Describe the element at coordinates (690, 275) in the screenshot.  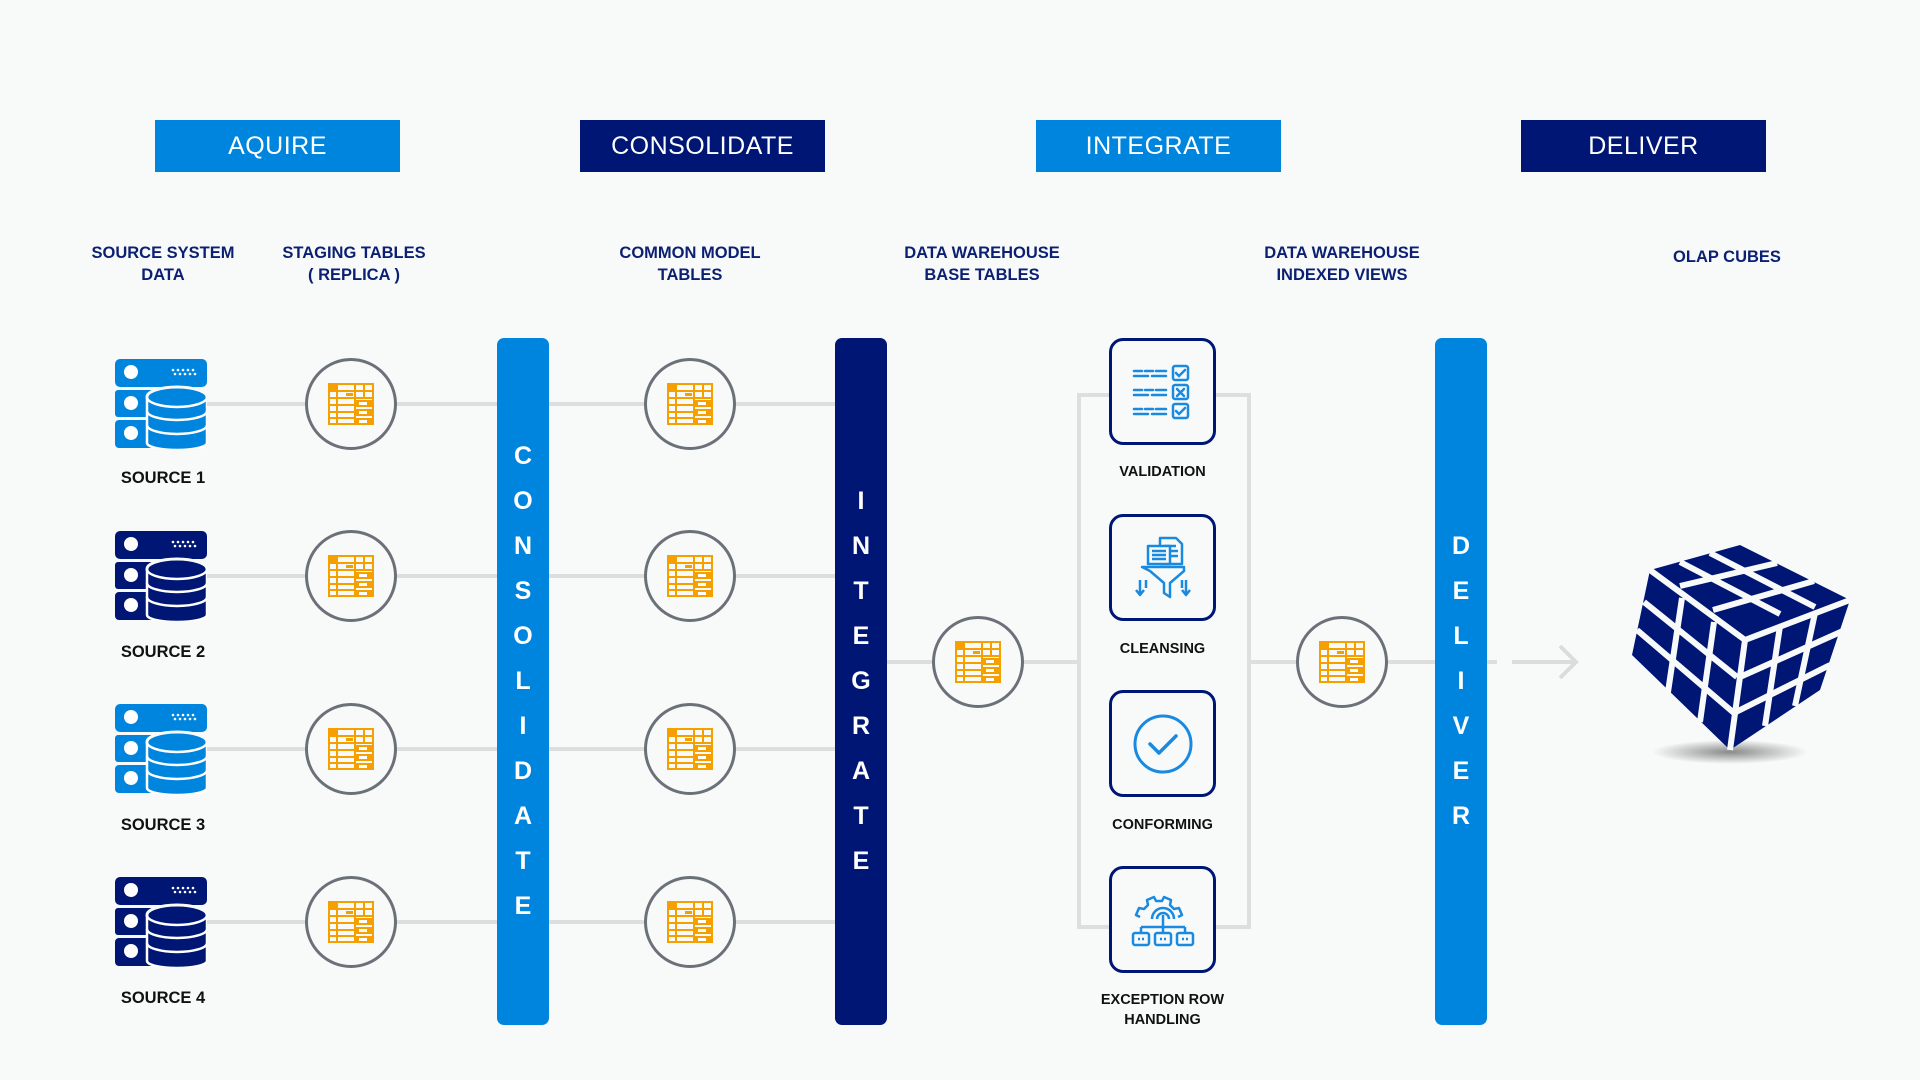
I see `column-label-line: TABLES` at that location.